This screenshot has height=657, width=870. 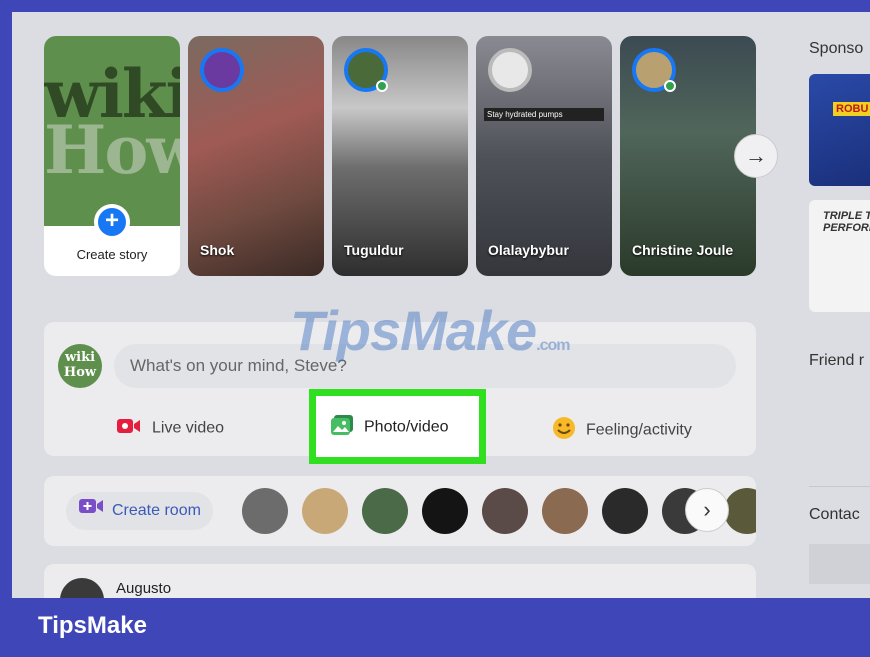 I want to click on profile-image: wiki How, so click(x=112, y=131).